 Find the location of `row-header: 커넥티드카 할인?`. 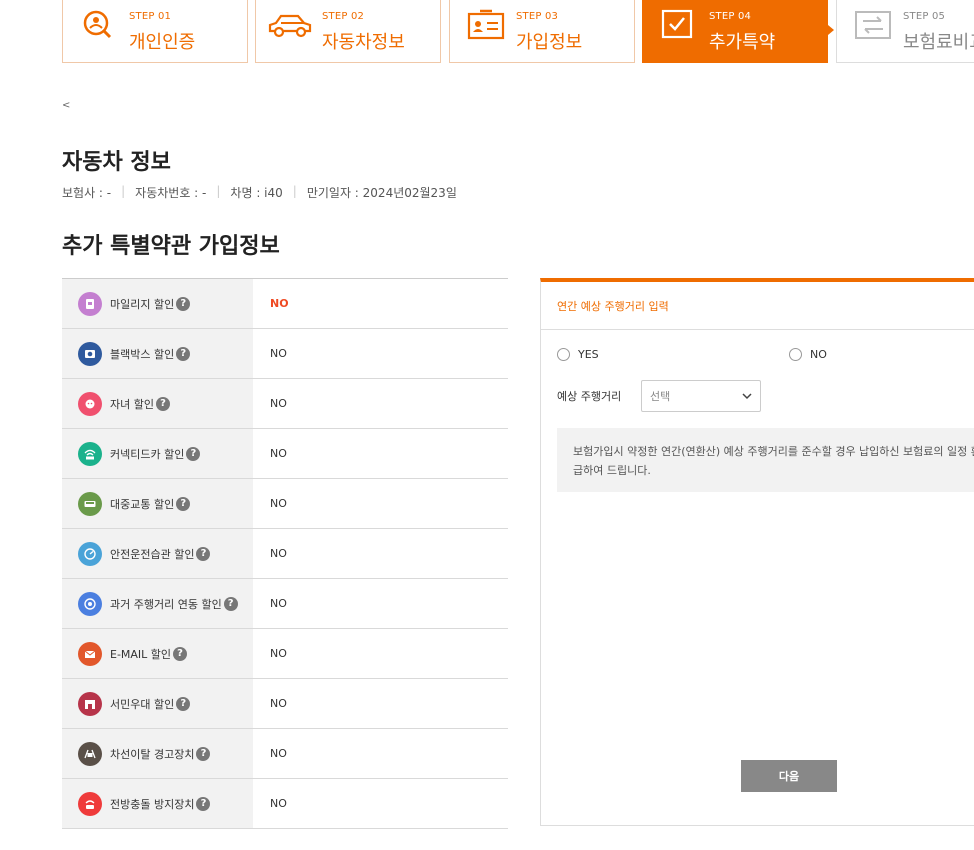

row-header: 커넥티드카 할인? is located at coordinates (157, 453).